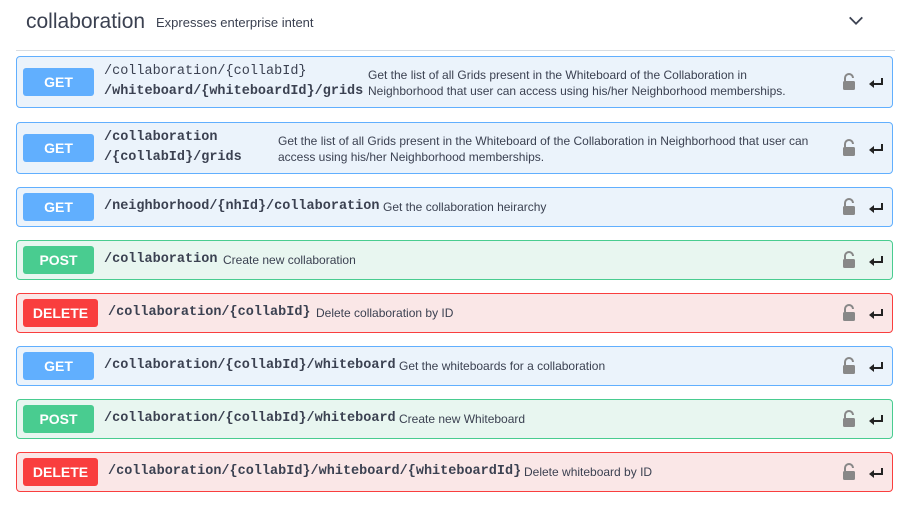 The image size is (909, 510). What do you see at coordinates (502, 366) in the screenshot?
I see `operation-summary: Get the whiteboards for a collaboration` at bounding box center [502, 366].